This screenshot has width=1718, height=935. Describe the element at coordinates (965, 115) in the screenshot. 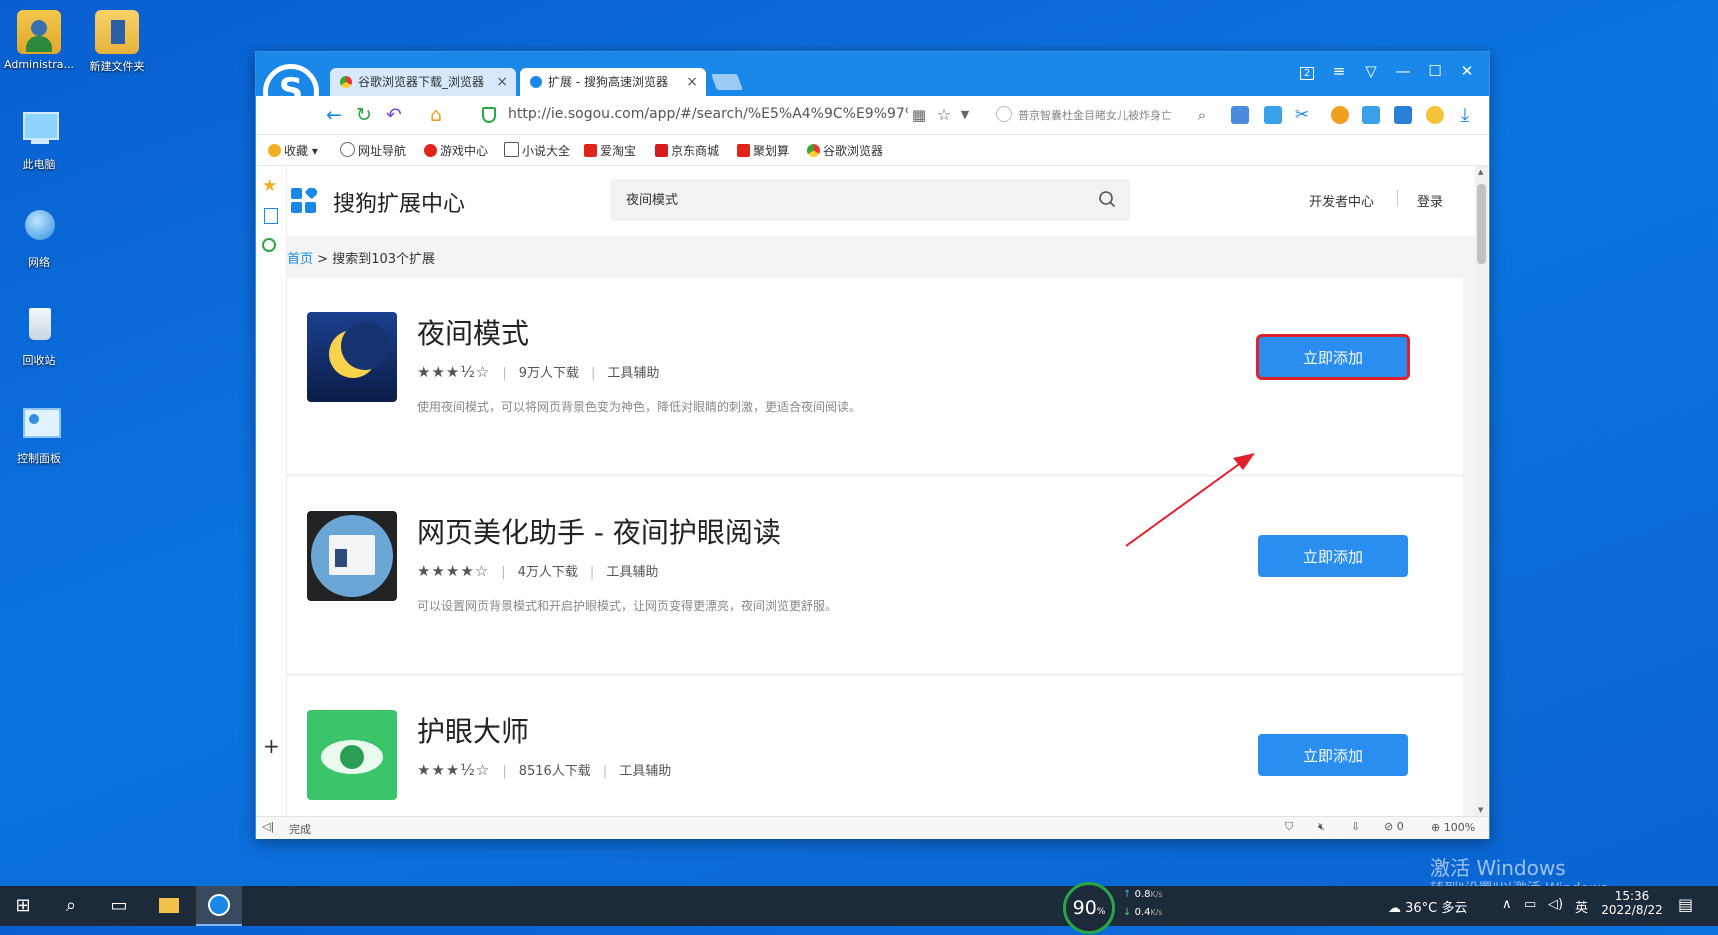

I see `dropdown-icon: ▼` at that location.